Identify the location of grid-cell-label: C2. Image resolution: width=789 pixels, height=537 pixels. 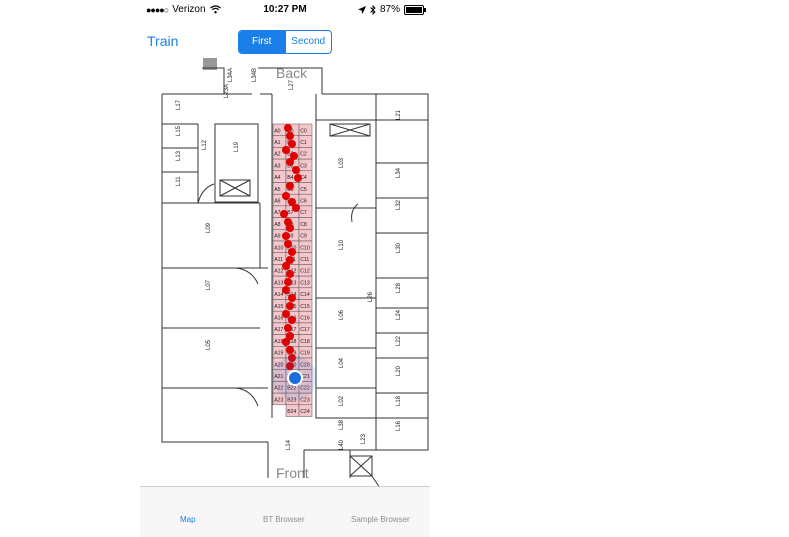
(303, 155).